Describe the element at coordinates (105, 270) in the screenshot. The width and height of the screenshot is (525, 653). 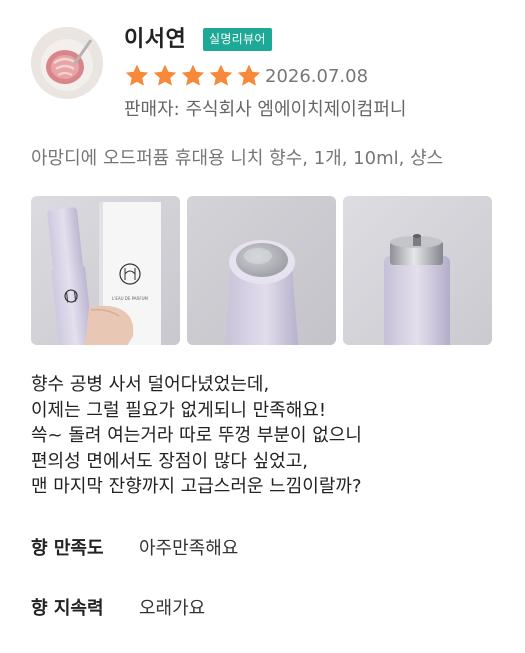
I see `perfume-with-box-photo: L'EAU DE PARFUM` at that location.